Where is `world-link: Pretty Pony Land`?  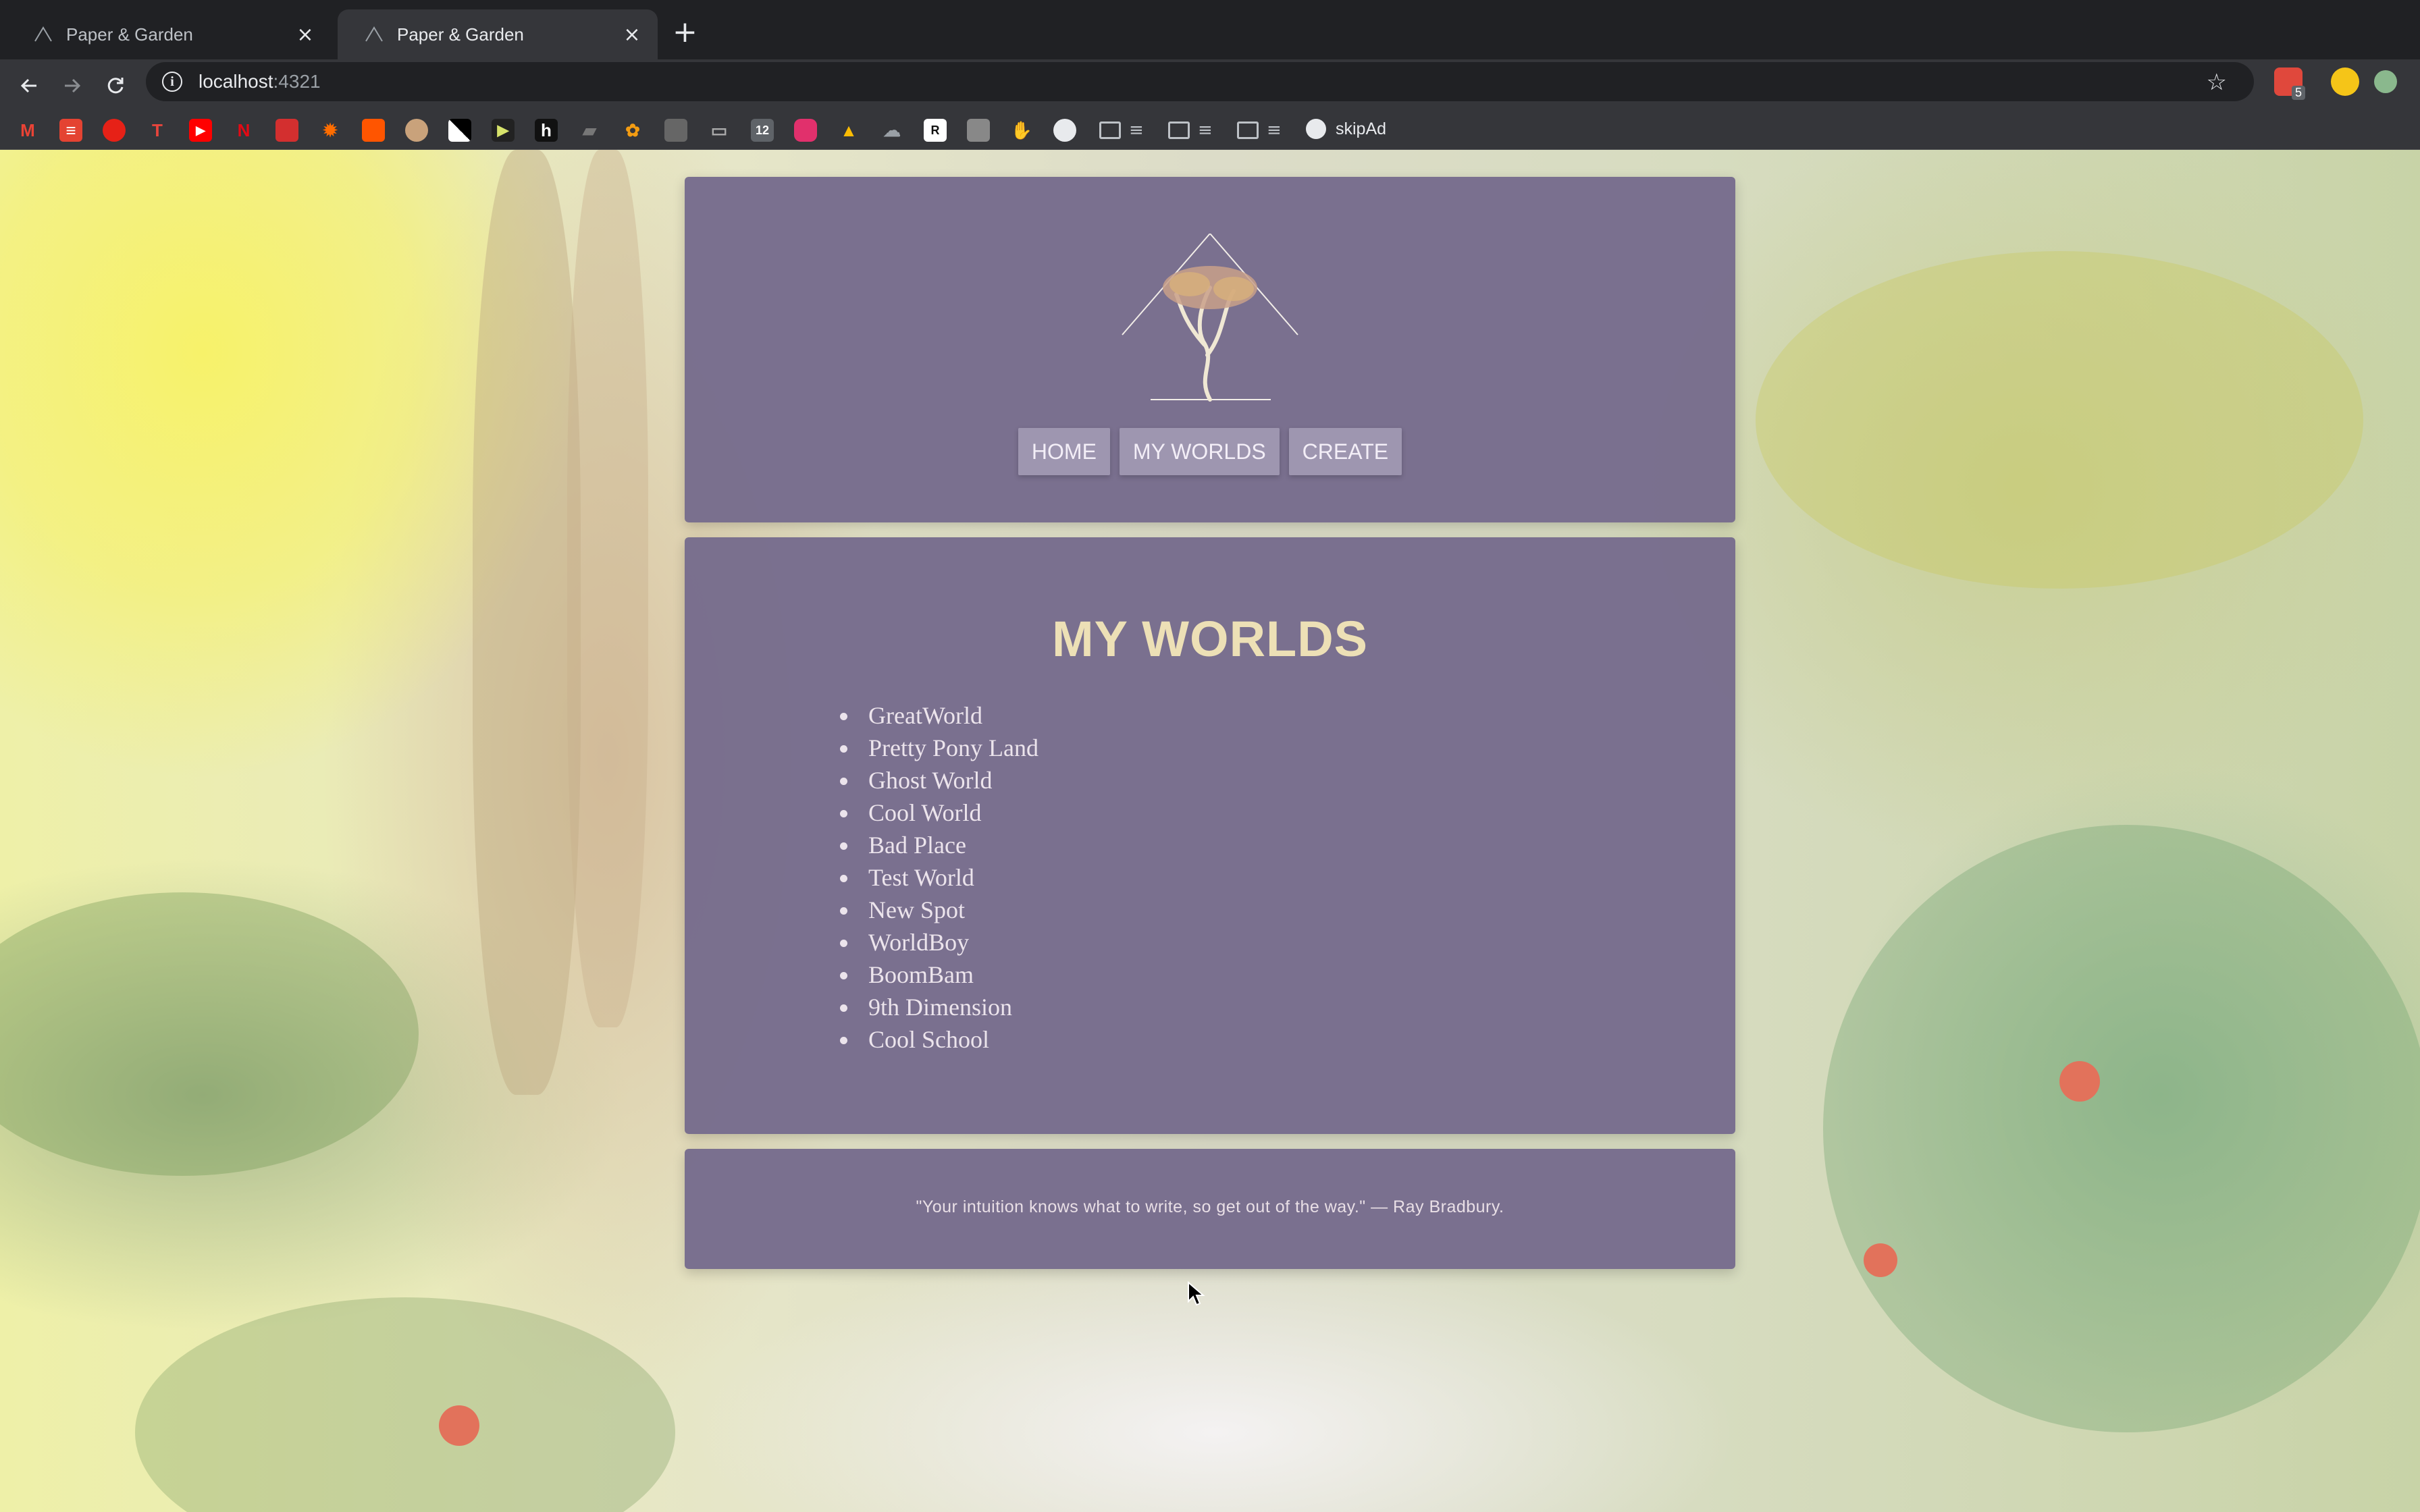 world-link: Pretty Pony Land is located at coordinates (939, 748).